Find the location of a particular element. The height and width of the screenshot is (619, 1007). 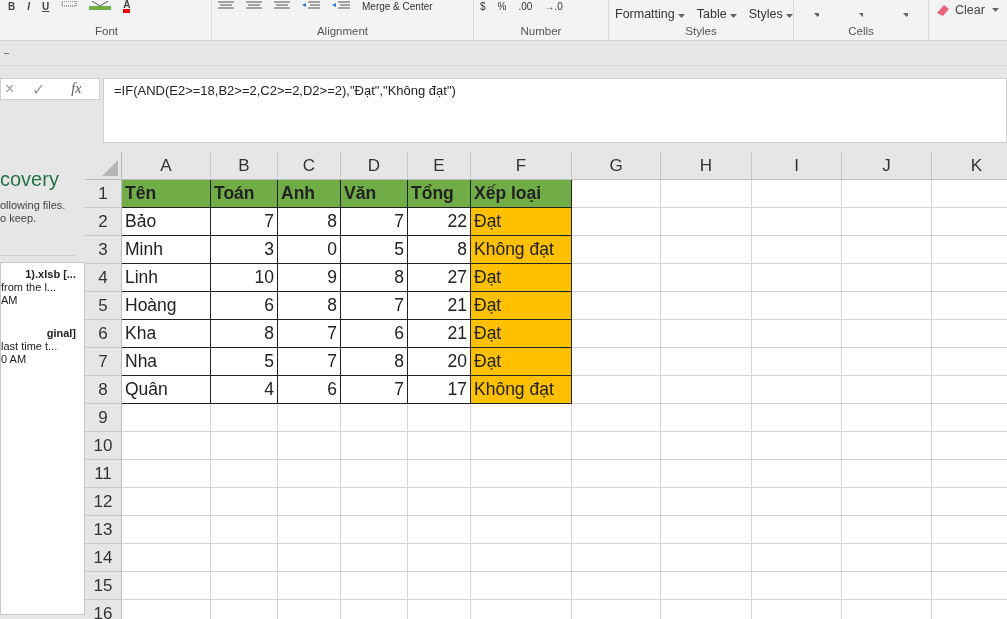

table-cell: 6 is located at coordinates (374, 334).